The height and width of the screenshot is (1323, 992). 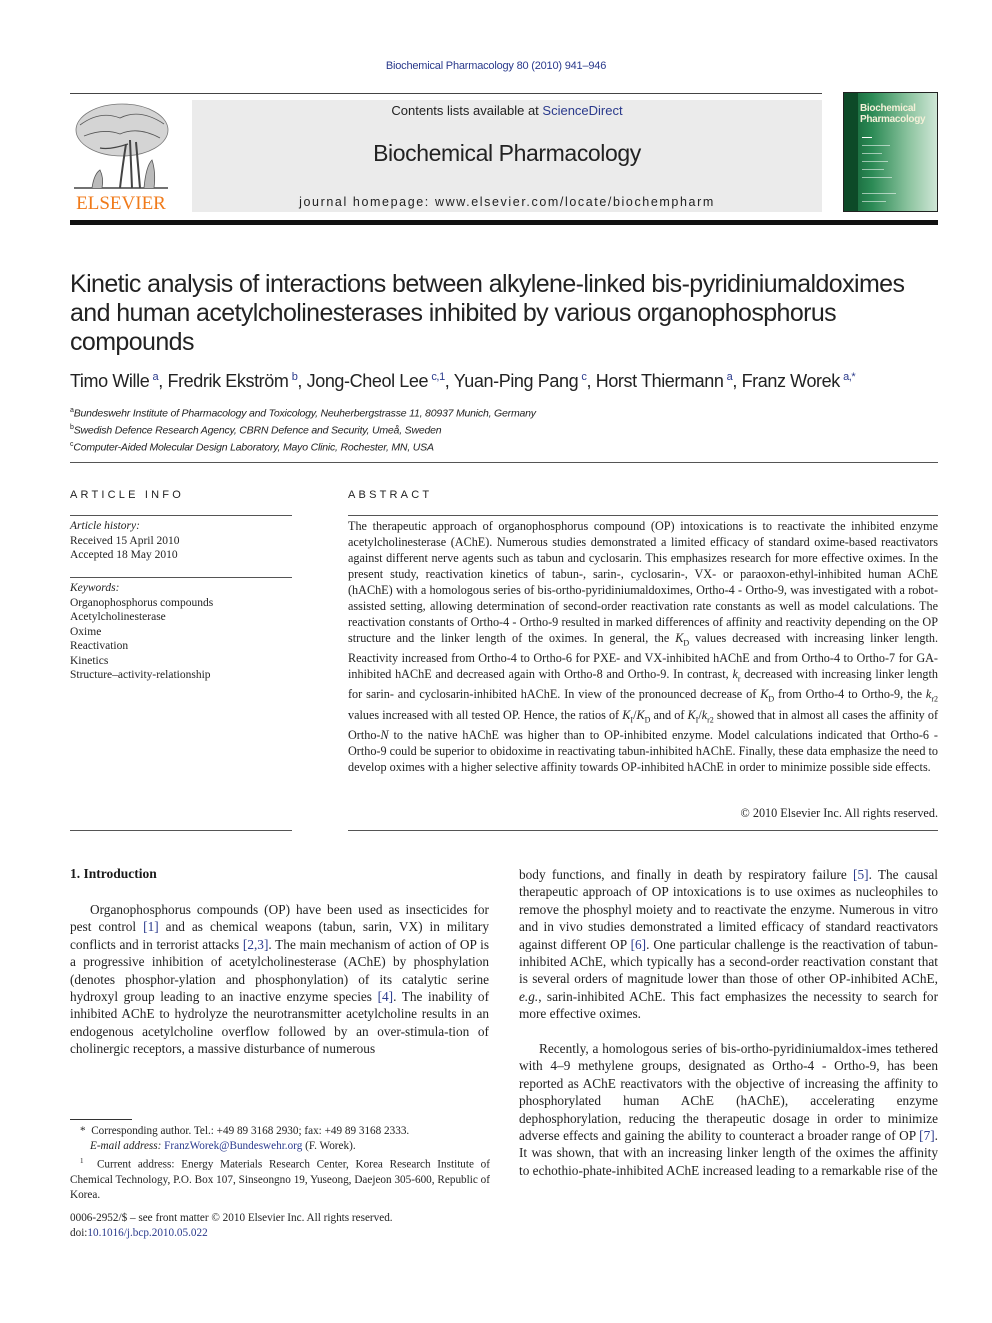 What do you see at coordinates (582, 110) in the screenshot?
I see `sciencedirect-link: ScienceDirect` at bounding box center [582, 110].